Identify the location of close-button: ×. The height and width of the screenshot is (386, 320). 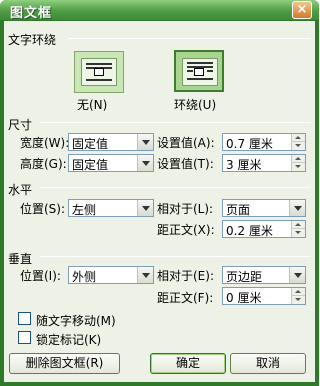
(302, 10).